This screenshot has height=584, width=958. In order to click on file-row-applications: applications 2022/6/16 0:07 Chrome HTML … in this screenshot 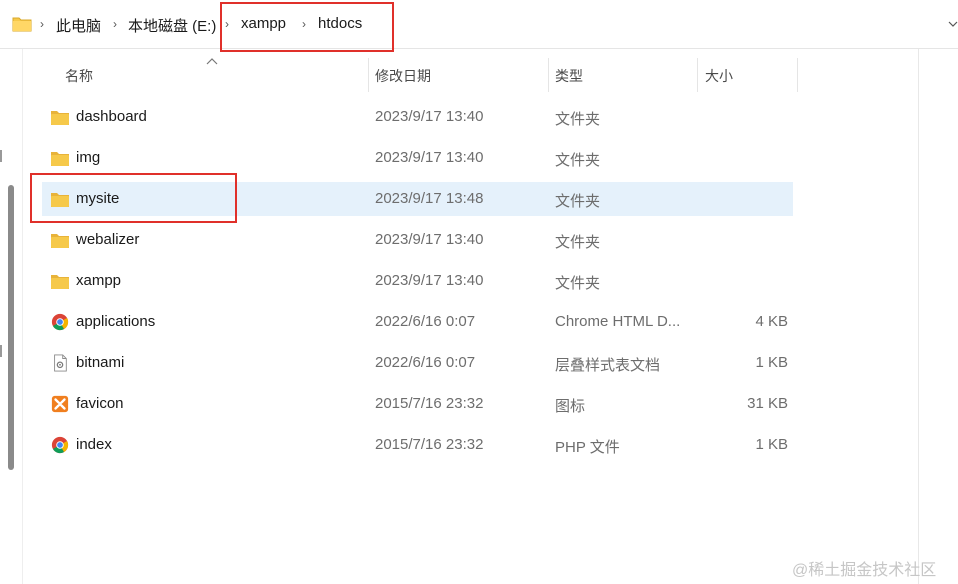, I will do `click(417, 322)`.